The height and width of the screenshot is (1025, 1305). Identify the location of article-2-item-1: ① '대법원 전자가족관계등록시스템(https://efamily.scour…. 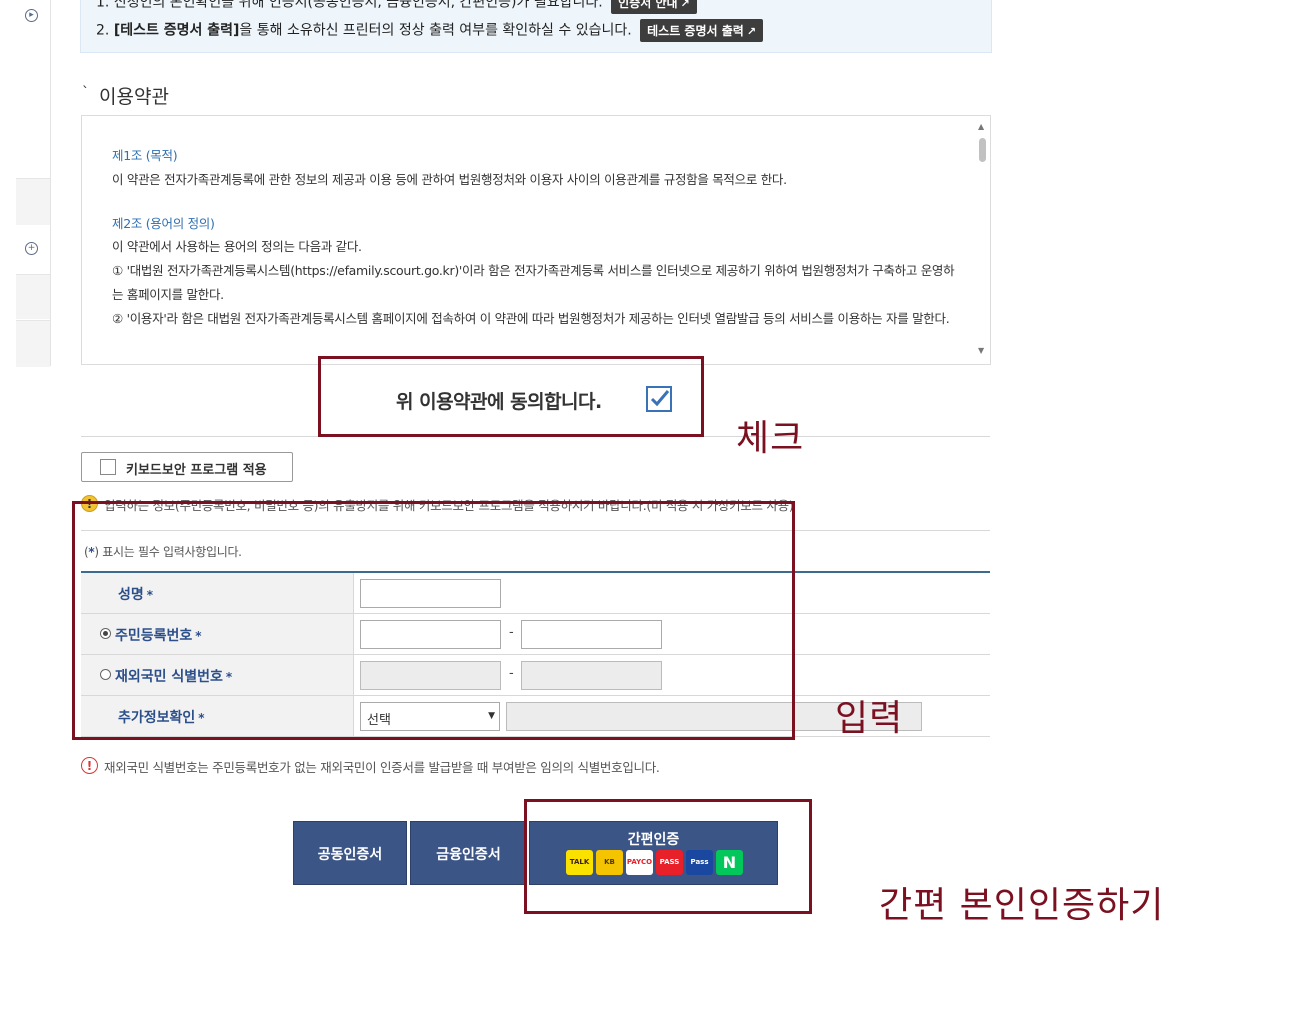
(533, 282).